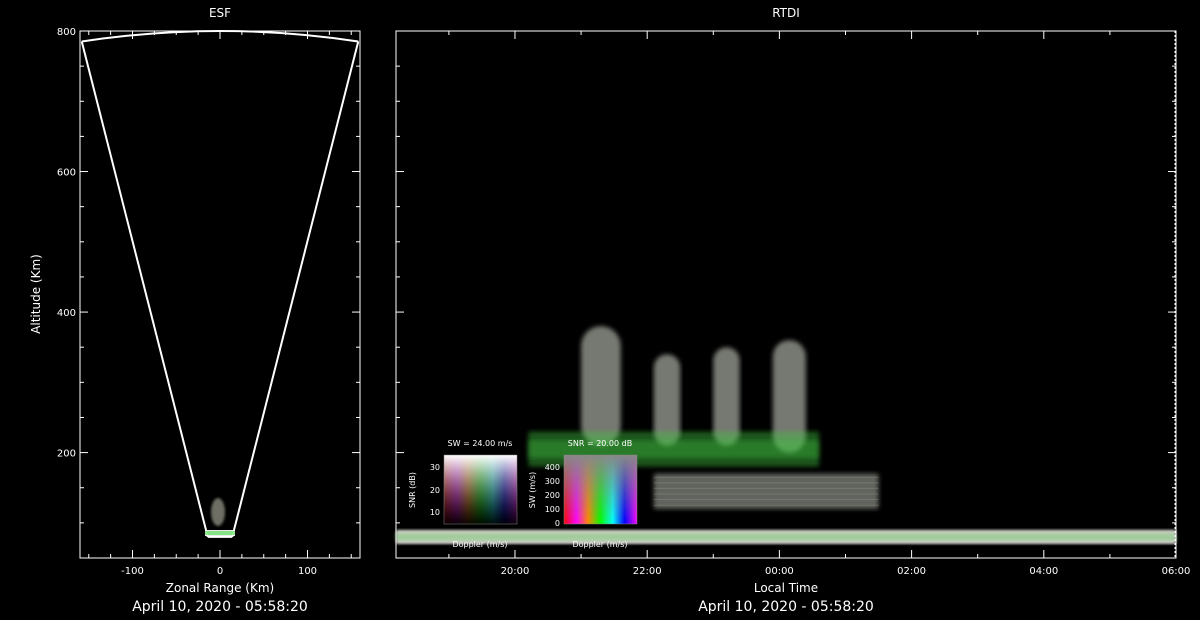 Image resolution: width=1200 pixels, height=620 pixels. What do you see at coordinates (66, 173) in the screenshot?
I see `esf-ytick-label: 600` at bounding box center [66, 173].